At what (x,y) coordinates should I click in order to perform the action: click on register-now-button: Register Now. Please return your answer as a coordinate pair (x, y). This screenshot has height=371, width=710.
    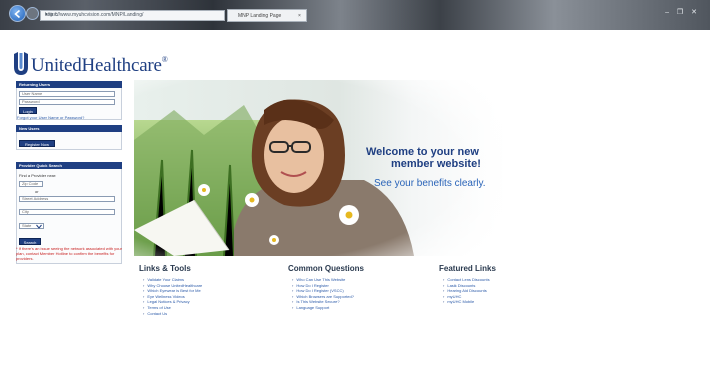
    Looking at the image, I should click on (37, 143).